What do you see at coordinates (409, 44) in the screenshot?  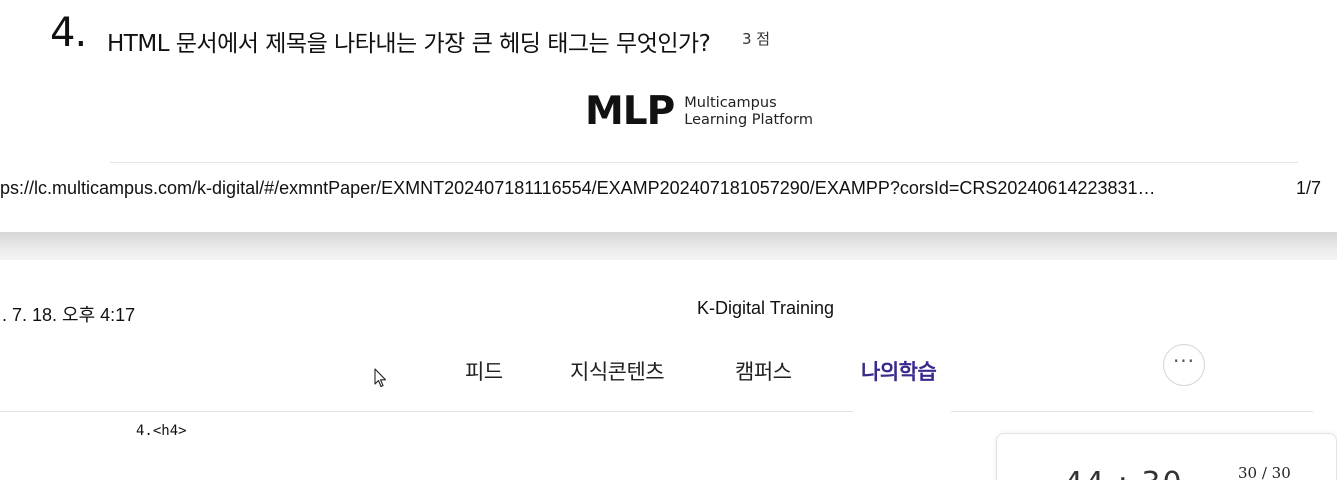 I see `question-text: HTML 문서에서 제목을 나타내는 가장 큰 헤딩 태그는 무엇인가?` at bounding box center [409, 44].